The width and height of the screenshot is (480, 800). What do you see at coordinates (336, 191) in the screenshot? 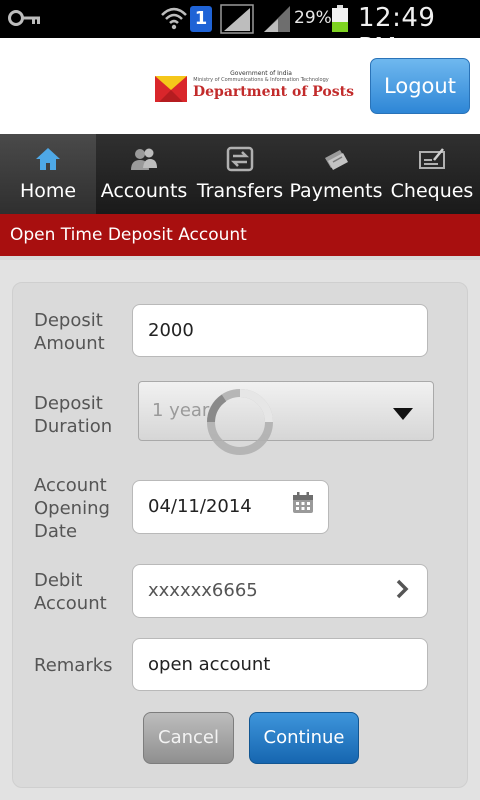
I see `nav-label: Payments` at bounding box center [336, 191].